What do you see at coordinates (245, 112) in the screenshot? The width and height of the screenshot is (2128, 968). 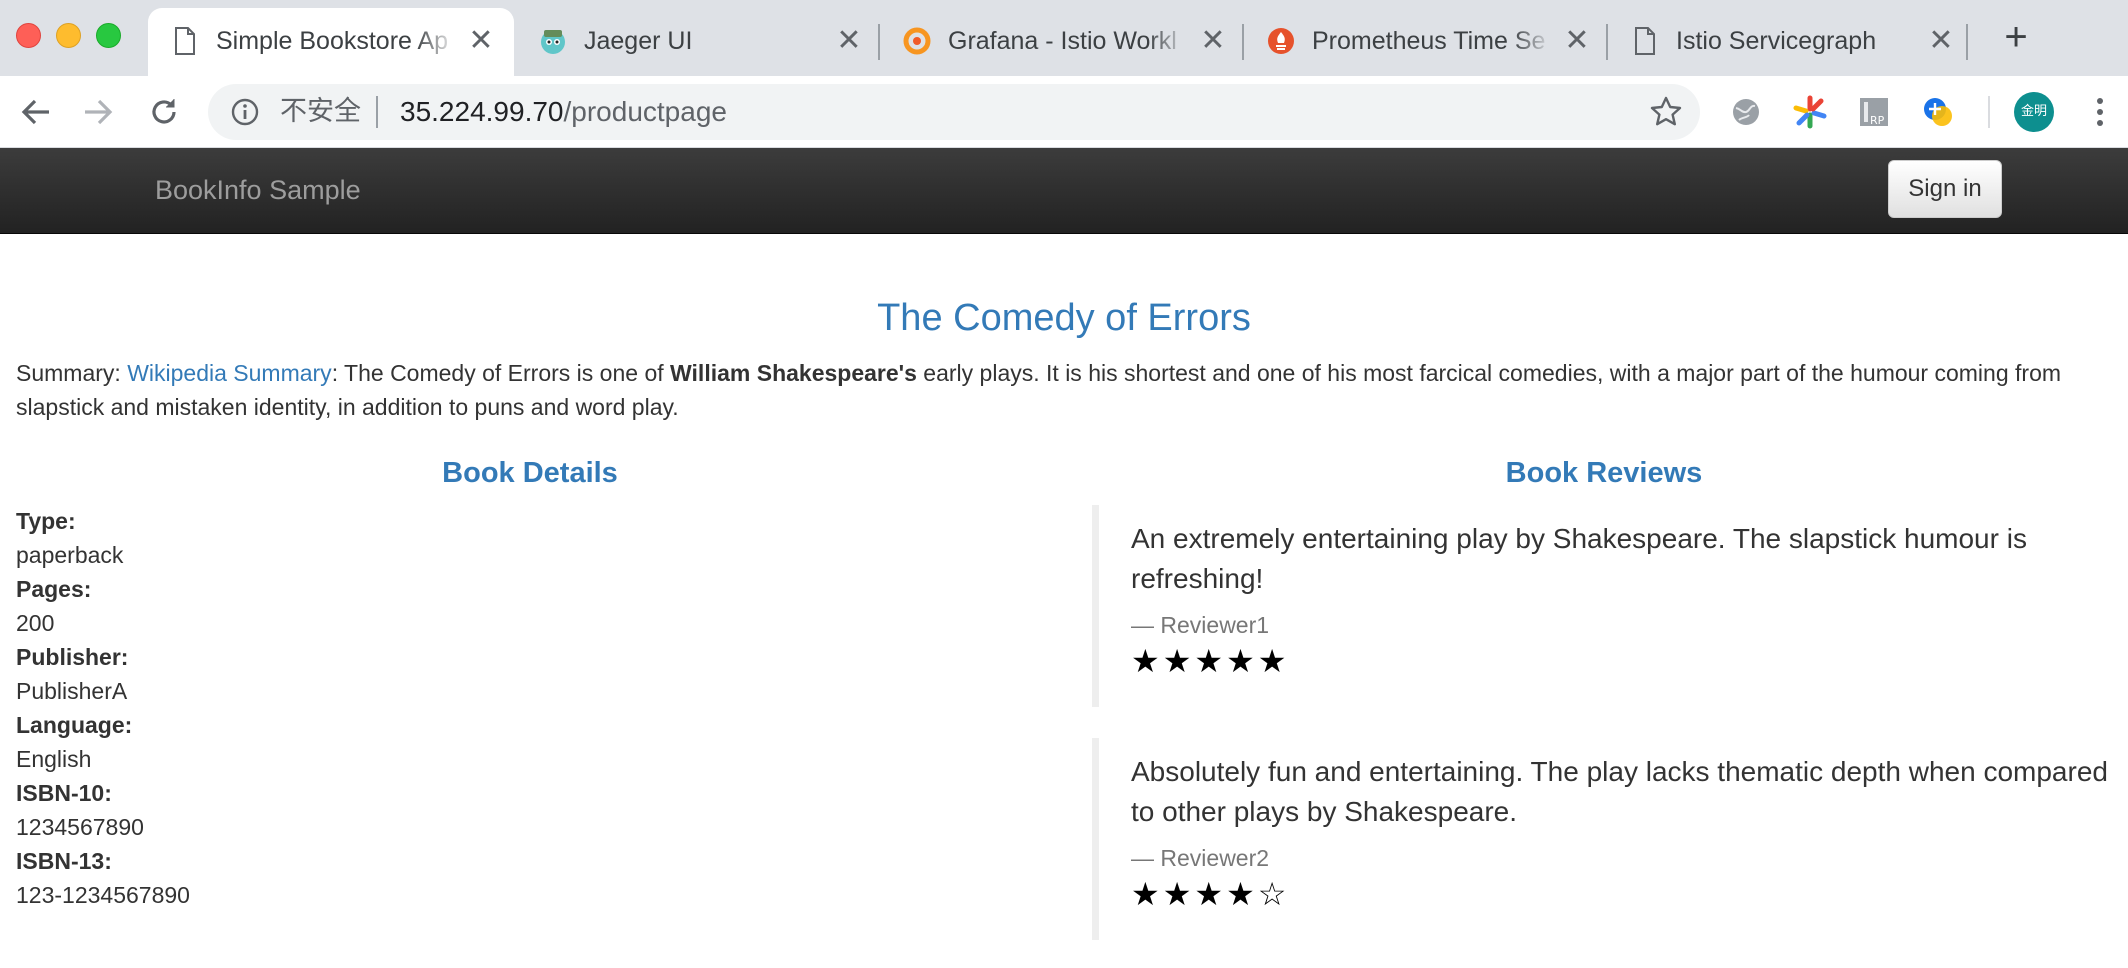 I see `info-icon` at bounding box center [245, 112].